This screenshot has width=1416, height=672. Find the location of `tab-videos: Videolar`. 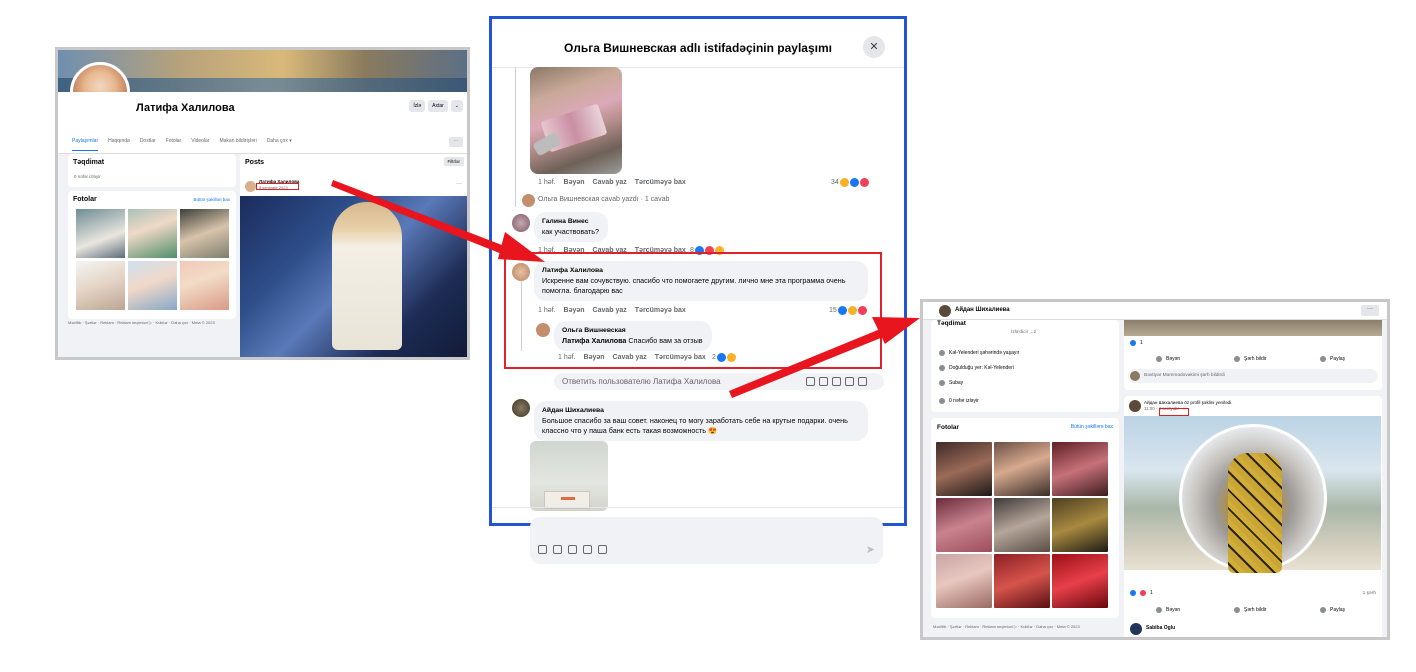

tab-videos: Videolar is located at coordinates (200, 145).